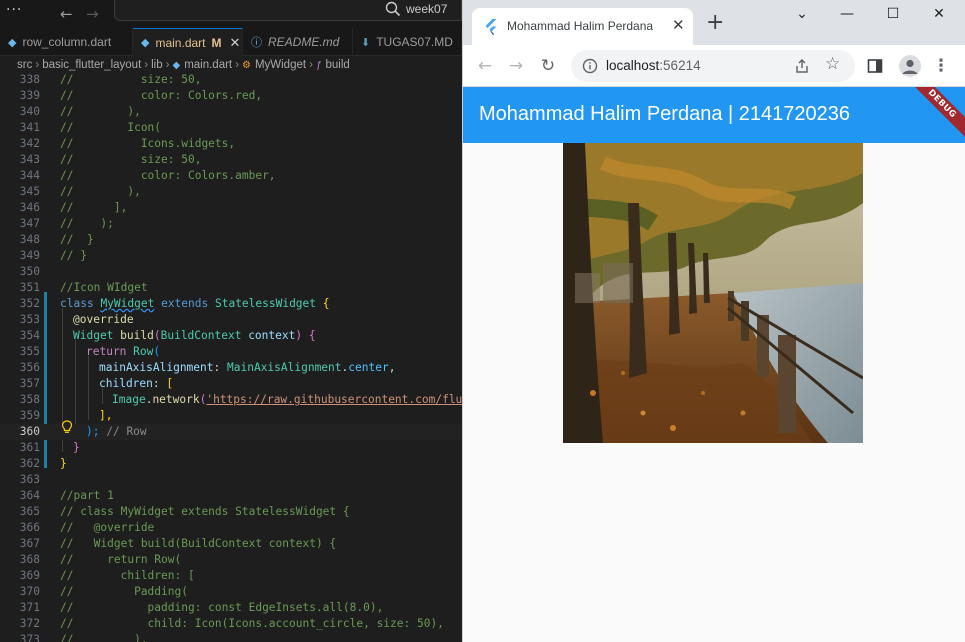  Describe the element at coordinates (90, 351) in the screenshot. I see `code-line: 355 return Row(` at that location.